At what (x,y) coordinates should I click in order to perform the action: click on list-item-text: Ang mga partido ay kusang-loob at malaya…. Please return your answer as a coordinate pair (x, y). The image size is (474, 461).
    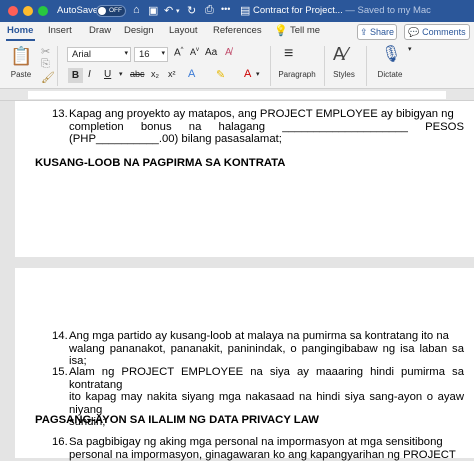
    Looking at the image, I should click on (266, 349).